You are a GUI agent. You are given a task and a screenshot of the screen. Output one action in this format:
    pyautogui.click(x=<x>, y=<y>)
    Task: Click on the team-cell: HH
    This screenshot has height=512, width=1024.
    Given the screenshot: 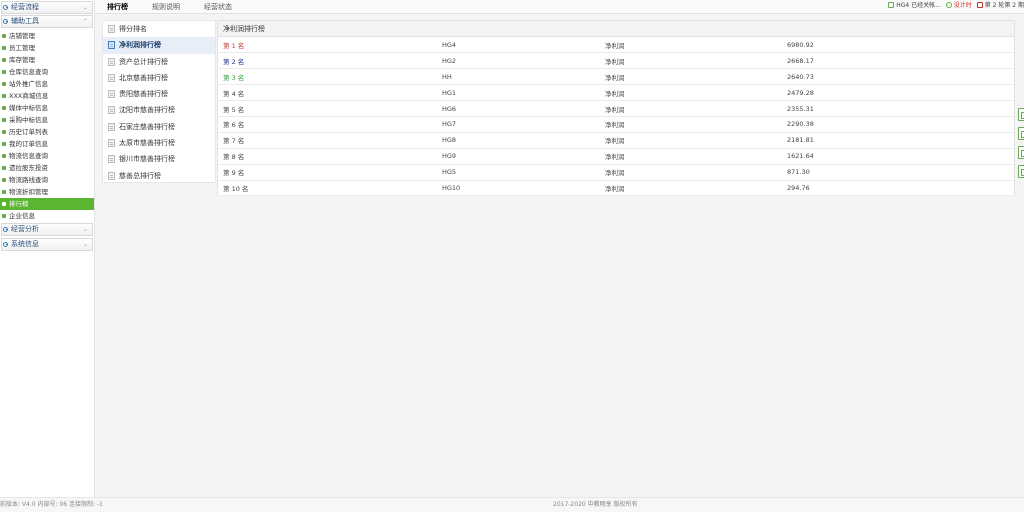 What is the action you would take?
    pyautogui.click(x=523, y=77)
    